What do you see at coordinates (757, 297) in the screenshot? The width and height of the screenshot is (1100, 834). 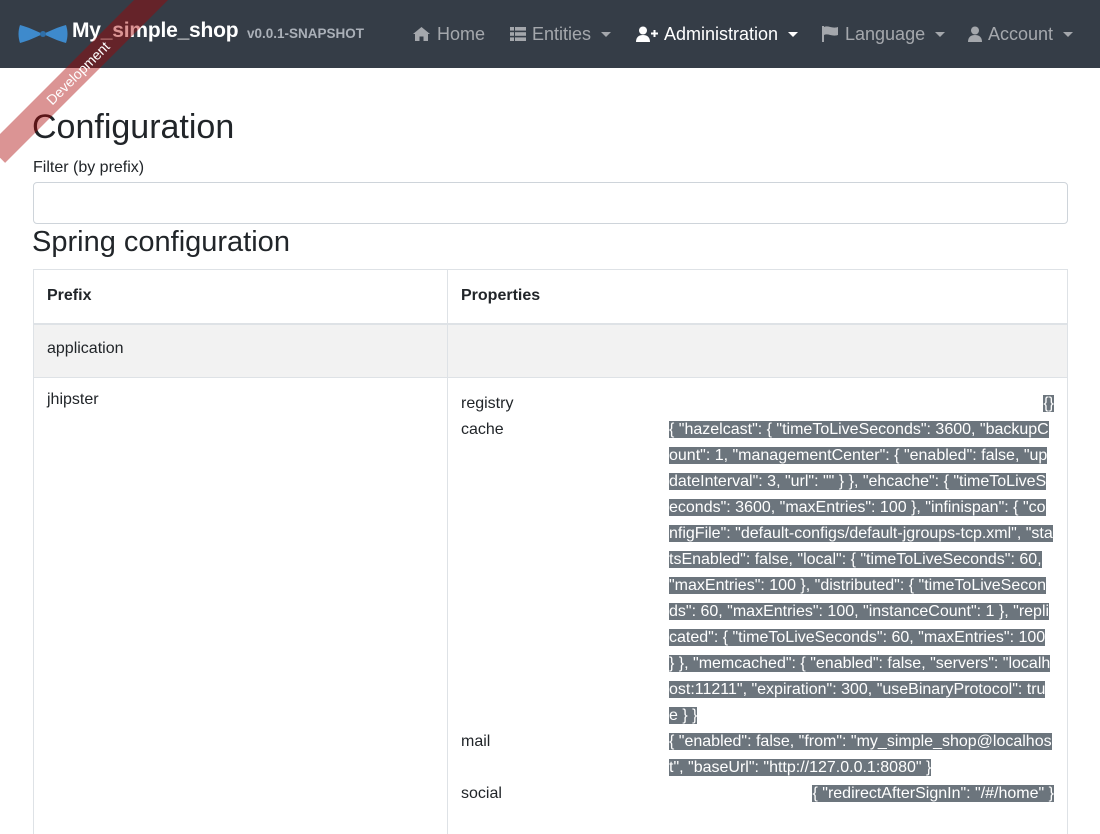 I see `column-header-properties: Properties` at bounding box center [757, 297].